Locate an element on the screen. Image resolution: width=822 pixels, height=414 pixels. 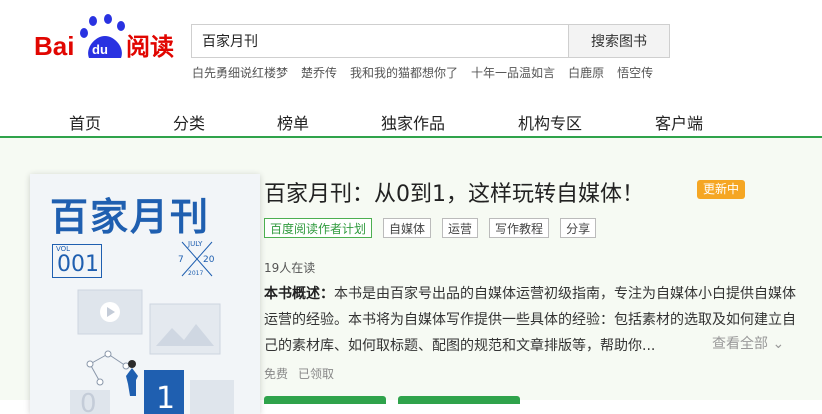
book-tags: 百度阅读作者计划 自媒体 运营 写作教程 分享 is located at coordinates (430, 228).